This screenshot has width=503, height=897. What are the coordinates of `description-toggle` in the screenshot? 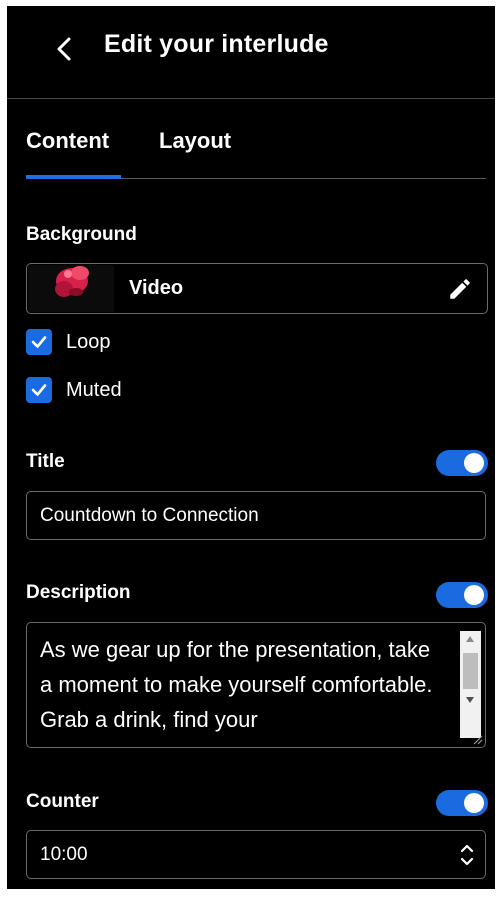 It's located at (462, 595).